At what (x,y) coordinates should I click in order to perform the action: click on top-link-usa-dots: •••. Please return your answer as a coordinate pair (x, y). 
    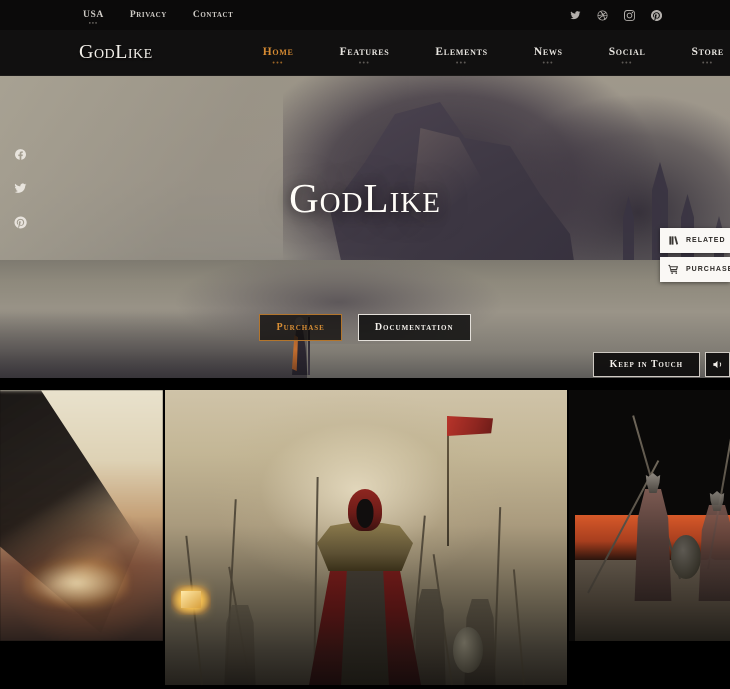
    Looking at the image, I should click on (93, 24).